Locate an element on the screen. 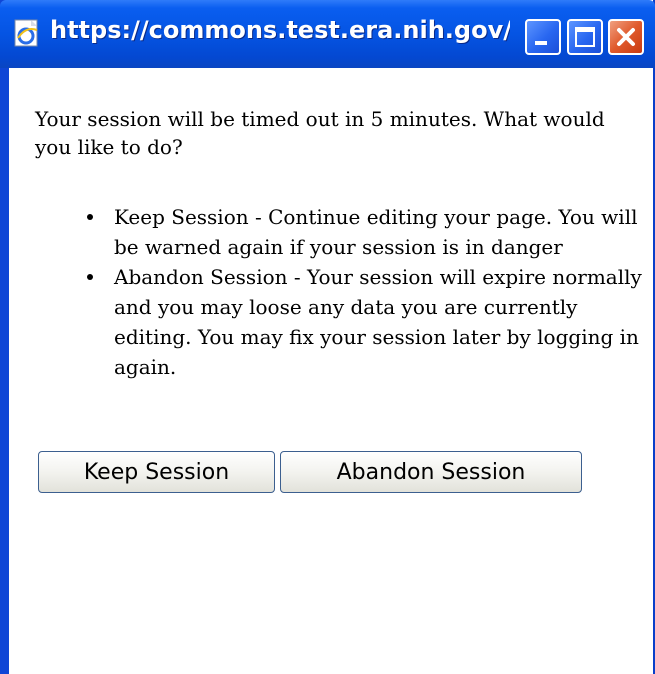 Image resolution: width=655 pixels, height=674 pixels. close-icon is located at coordinates (626, 37).